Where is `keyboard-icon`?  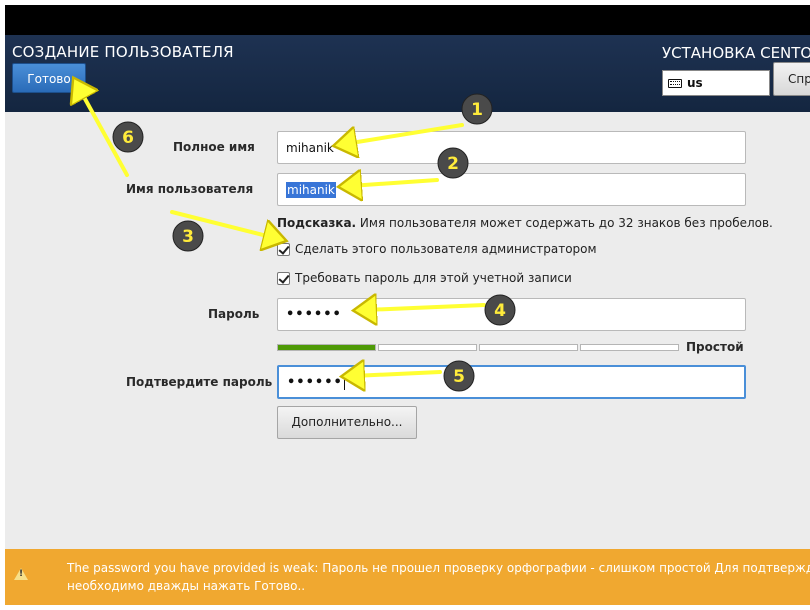
keyboard-icon is located at coordinates (675, 83).